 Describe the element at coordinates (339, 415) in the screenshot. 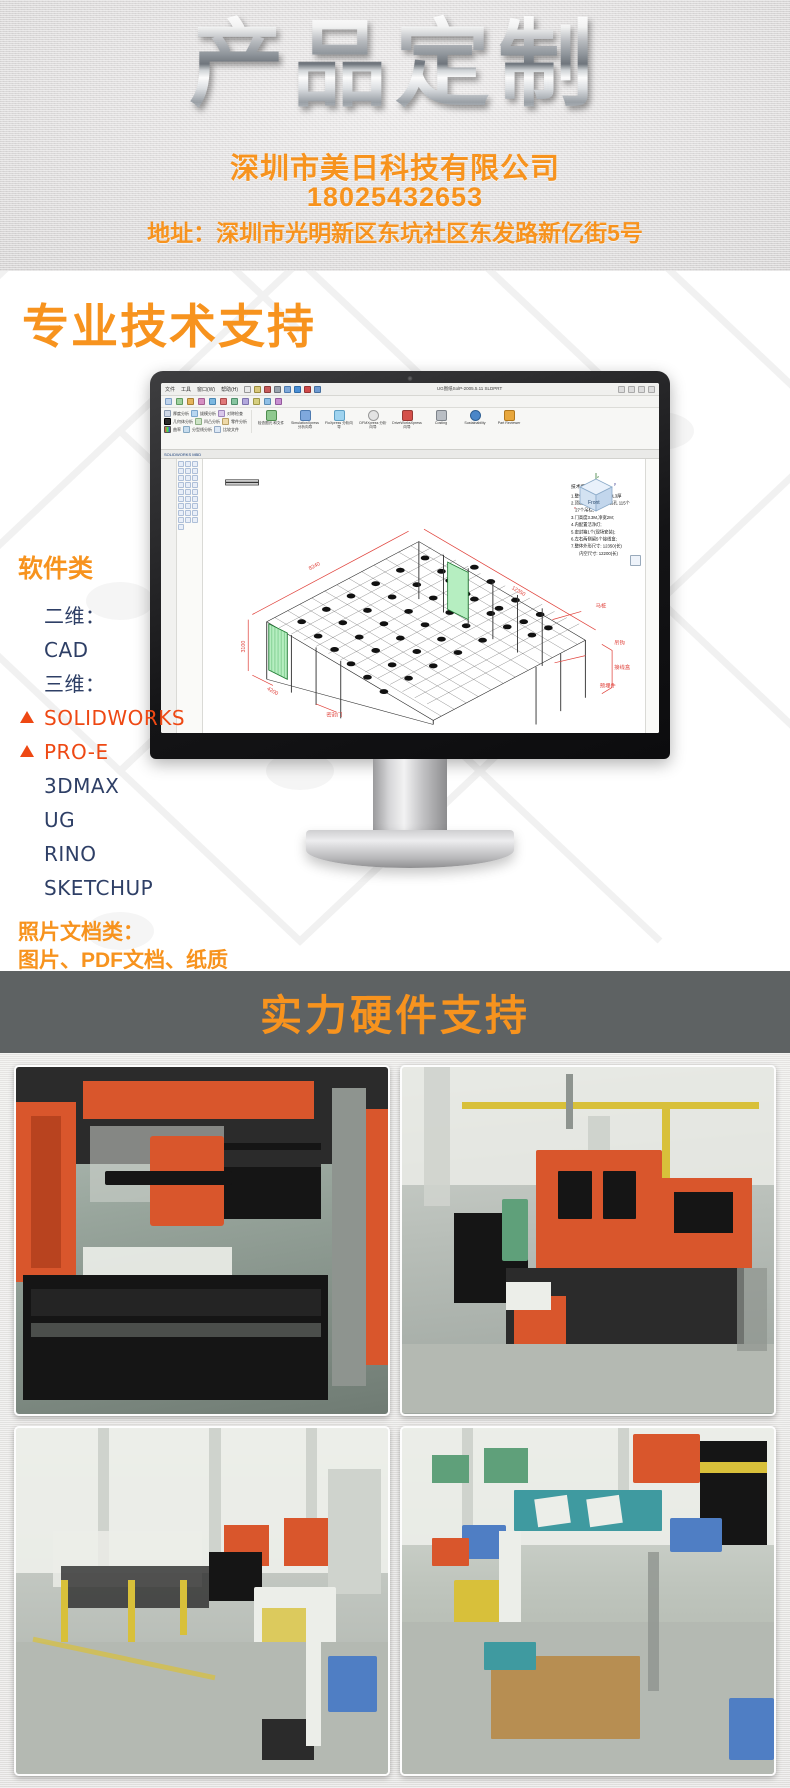

I see `floxpress-icon` at that location.